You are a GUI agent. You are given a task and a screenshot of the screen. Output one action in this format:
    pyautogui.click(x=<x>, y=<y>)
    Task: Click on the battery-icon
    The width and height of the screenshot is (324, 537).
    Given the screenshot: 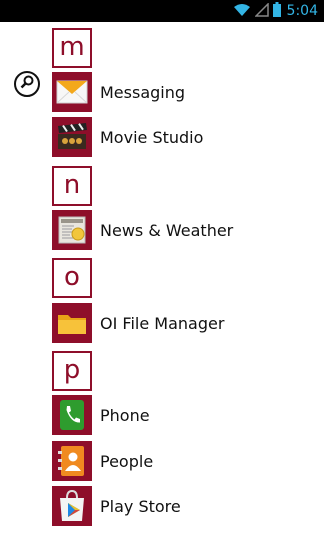 What is the action you would take?
    pyautogui.click(x=276, y=11)
    